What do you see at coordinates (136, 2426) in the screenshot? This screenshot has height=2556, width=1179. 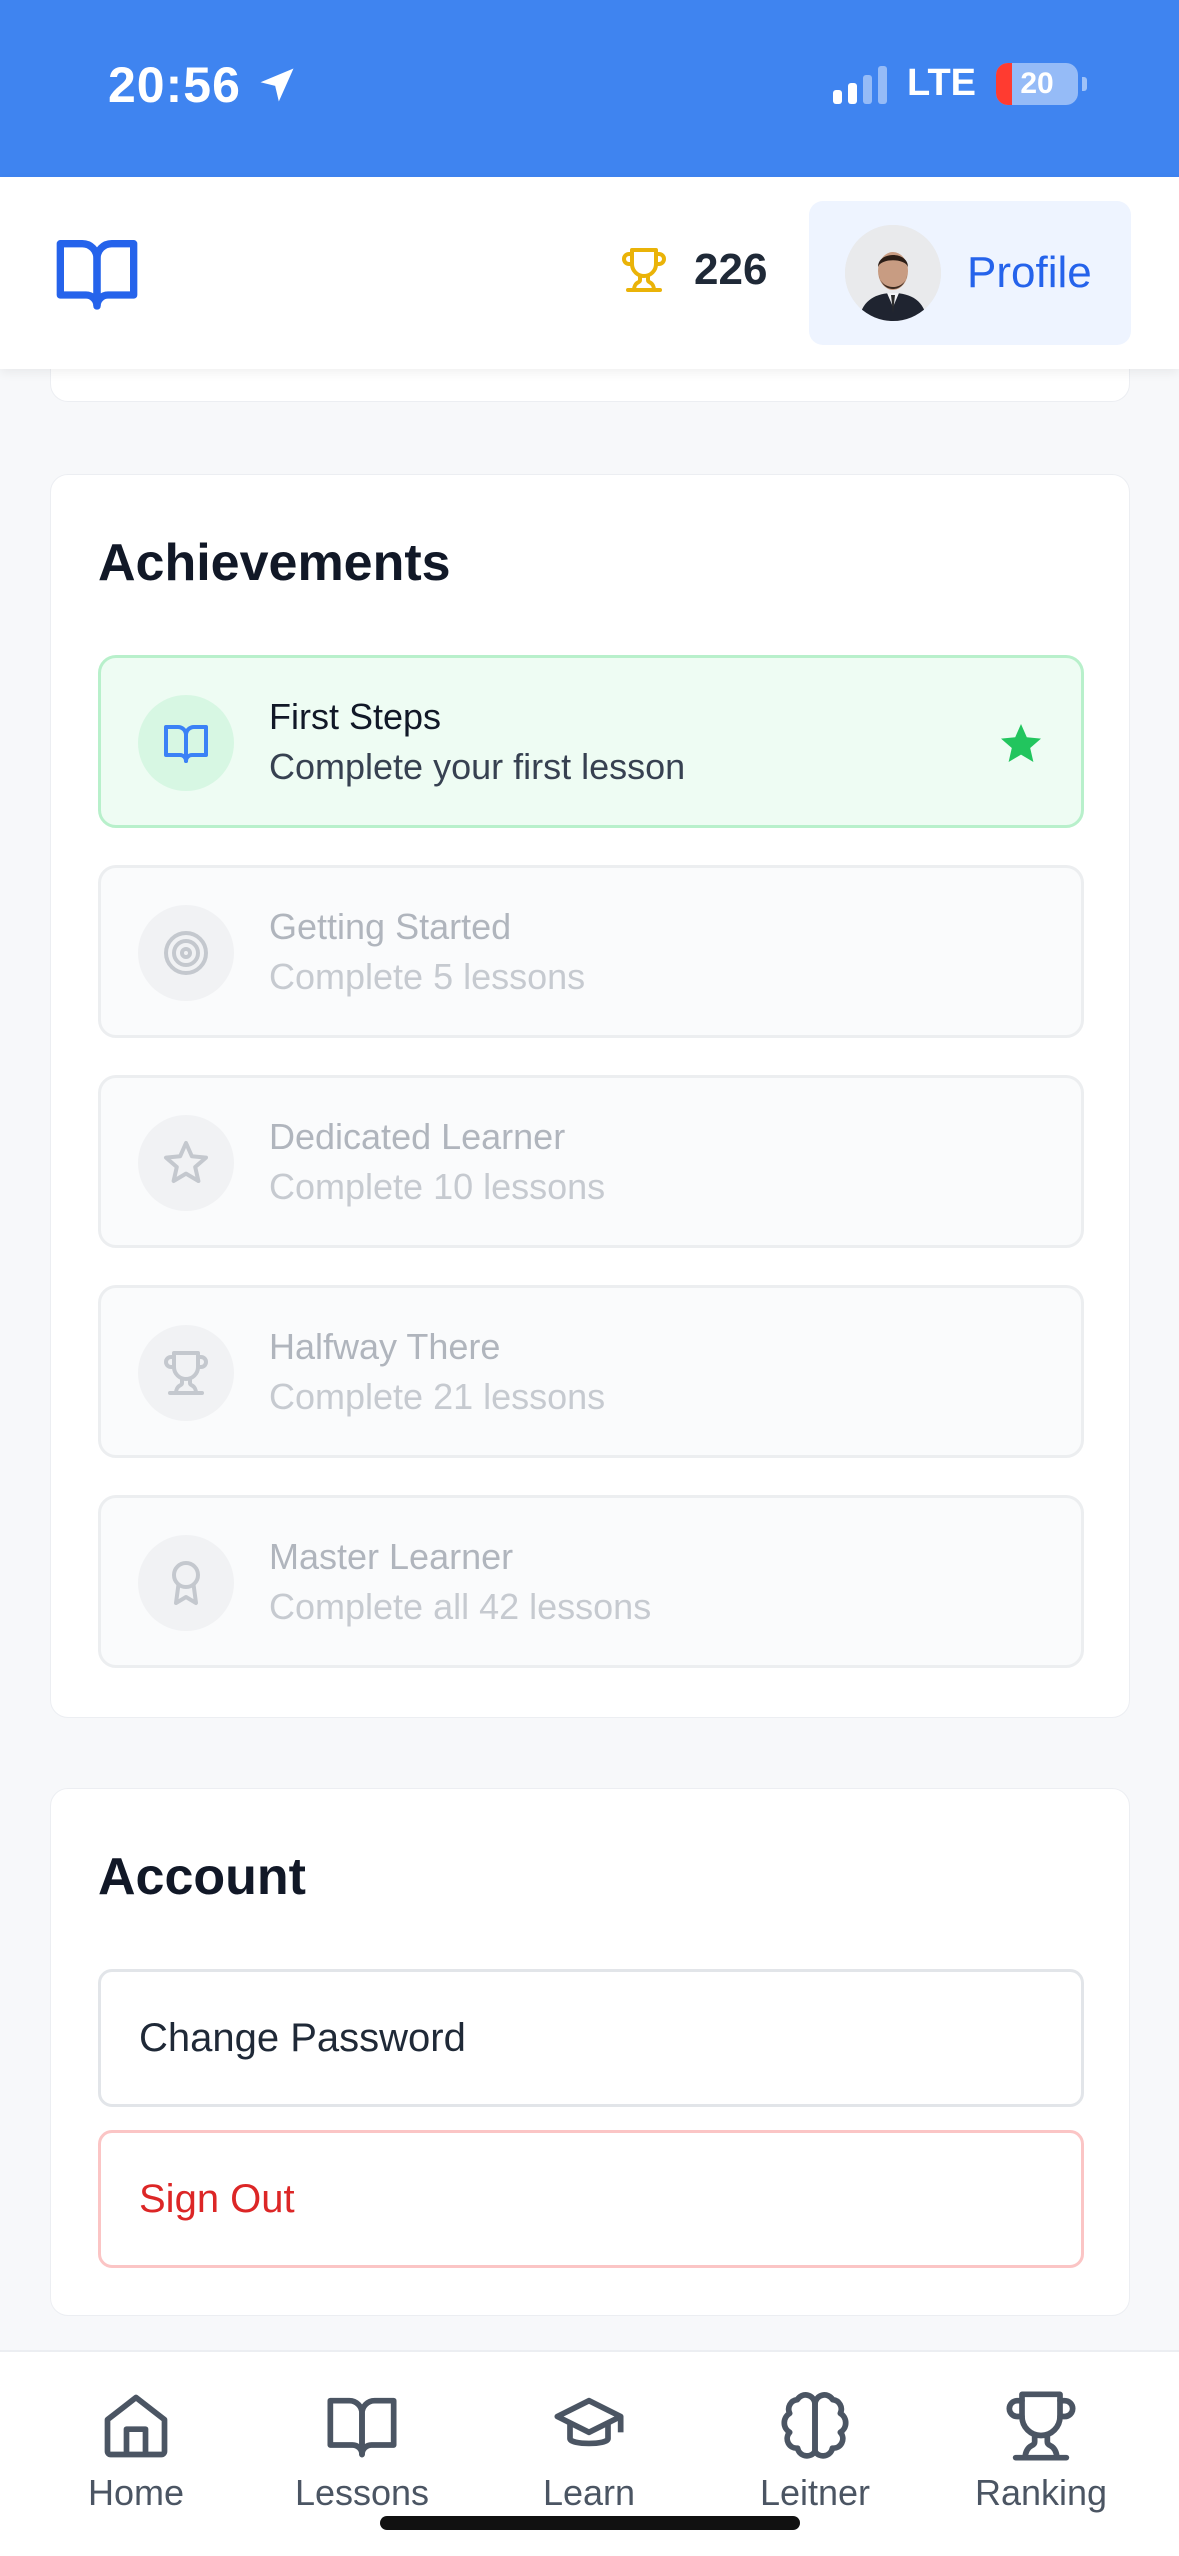 I see `home-icon` at bounding box center [136, 2426].